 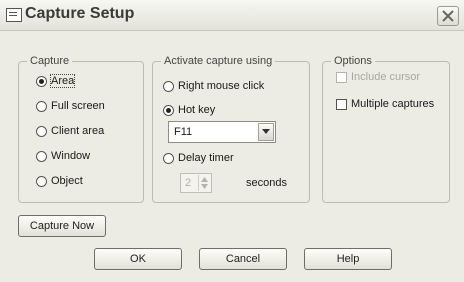 What do you see at coordinates (71, 156) in the screenshot?
I see `radio-window-label: Window` at bounding box center [71, 156].